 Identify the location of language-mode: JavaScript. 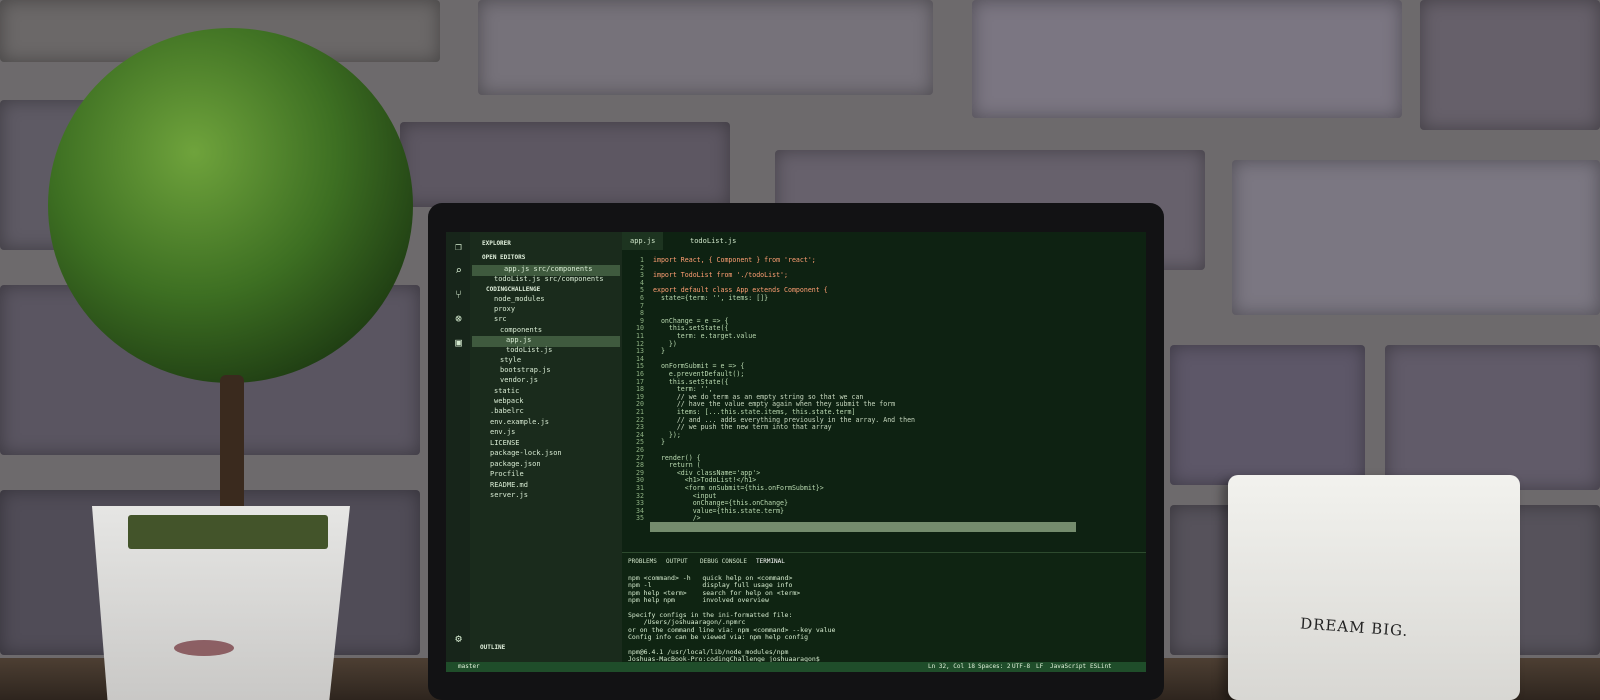
(1068, 667).